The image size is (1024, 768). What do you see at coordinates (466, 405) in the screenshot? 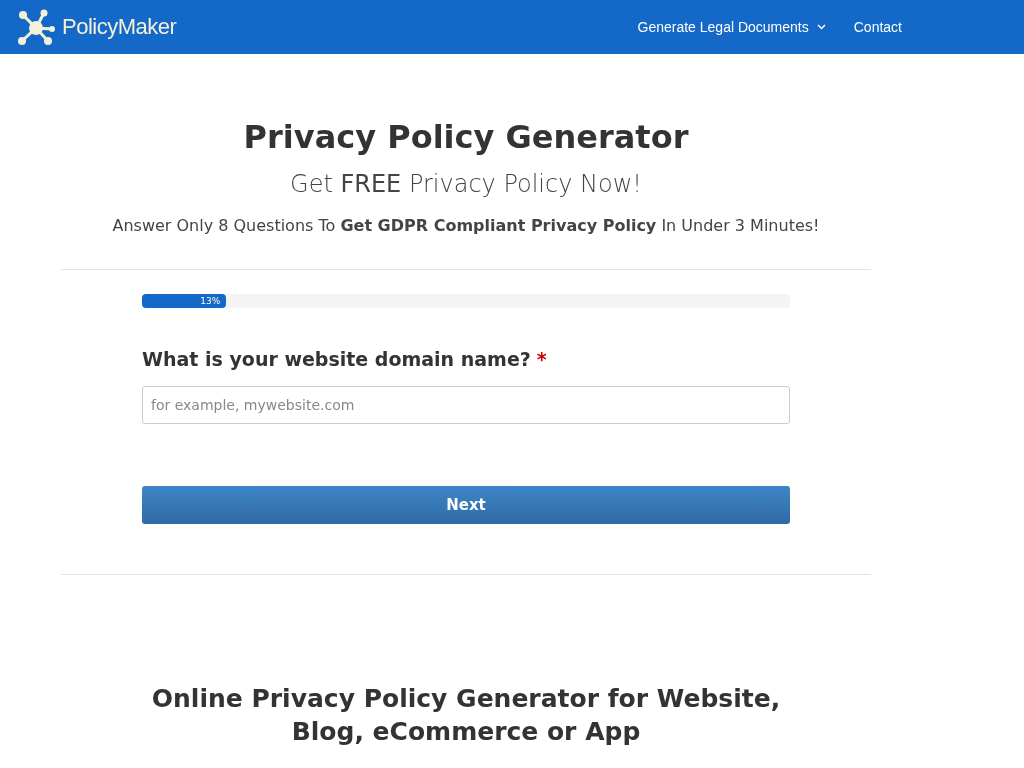
I see `domain-input-field: for example, mywebsite.com` at bounding box center [466, 405].